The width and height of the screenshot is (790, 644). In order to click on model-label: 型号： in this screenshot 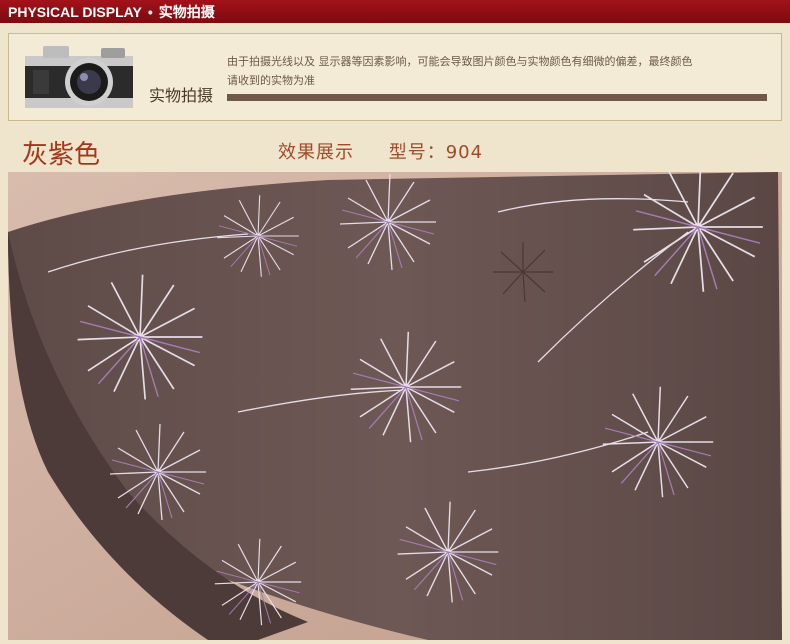, I will do `click(417, 152)`.